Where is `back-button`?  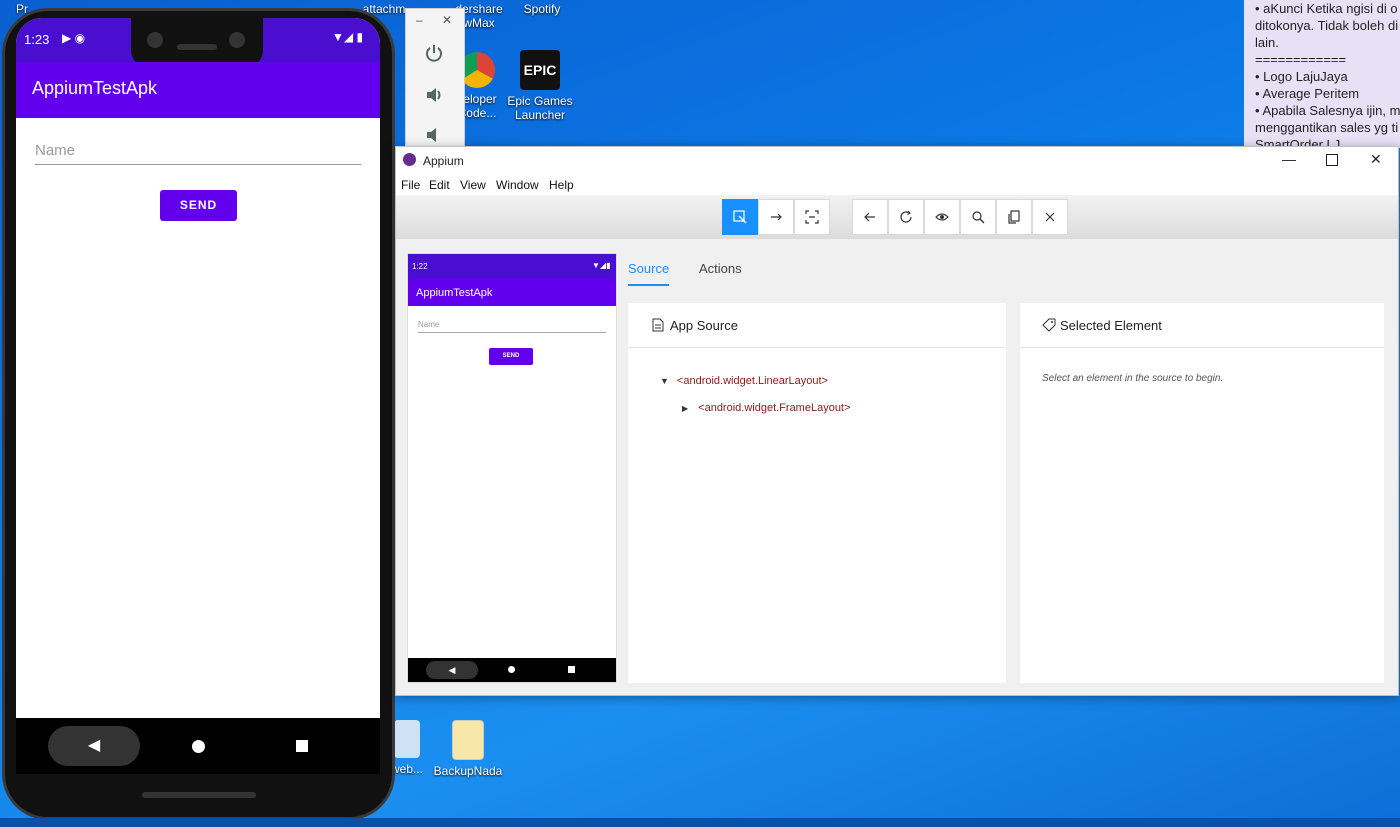
back-button is located at coordinates (870, 217).